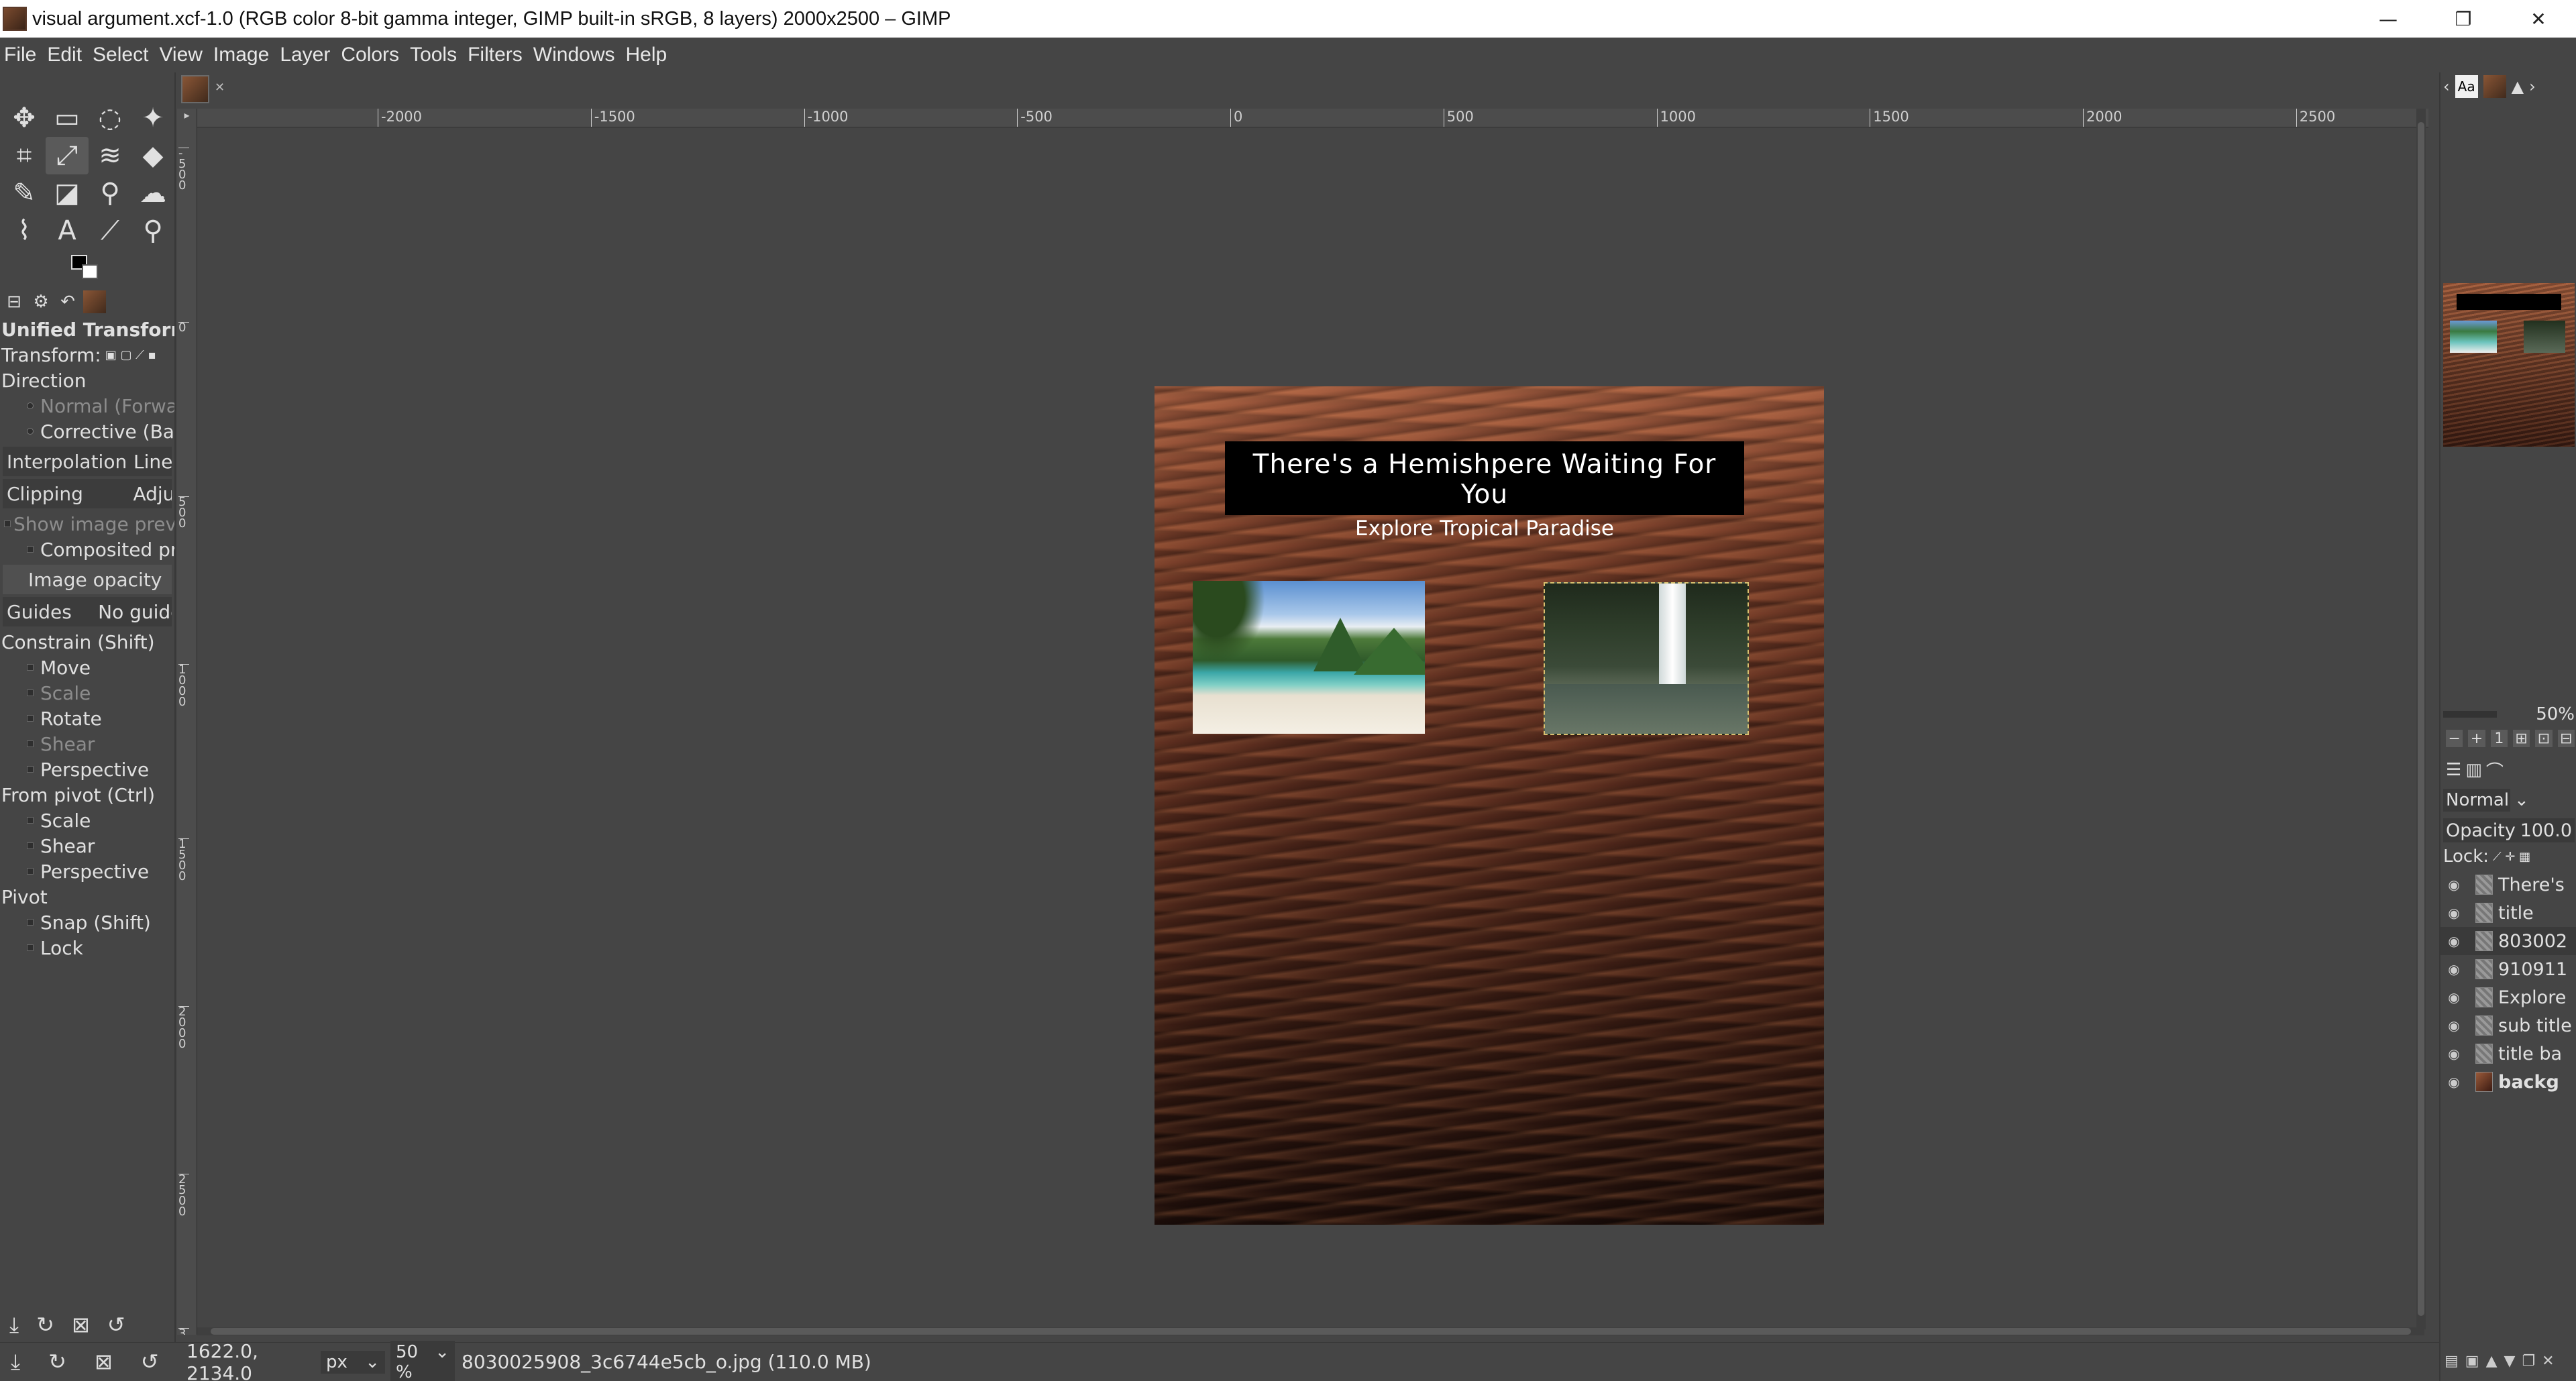 This screenshot has height=1381, width=2576. Describe the element at coordinates (2509, 830) in the screenshot. I see `layer-opacity-slider: Opacity 100.0` at that location.